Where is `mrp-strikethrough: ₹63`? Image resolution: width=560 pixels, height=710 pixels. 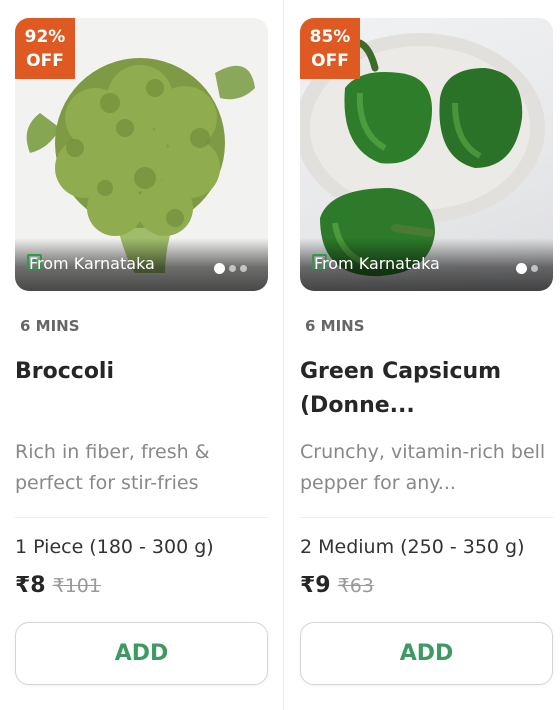
mrp-strikethrough: ₹63 is located at coordinates (355, 586).